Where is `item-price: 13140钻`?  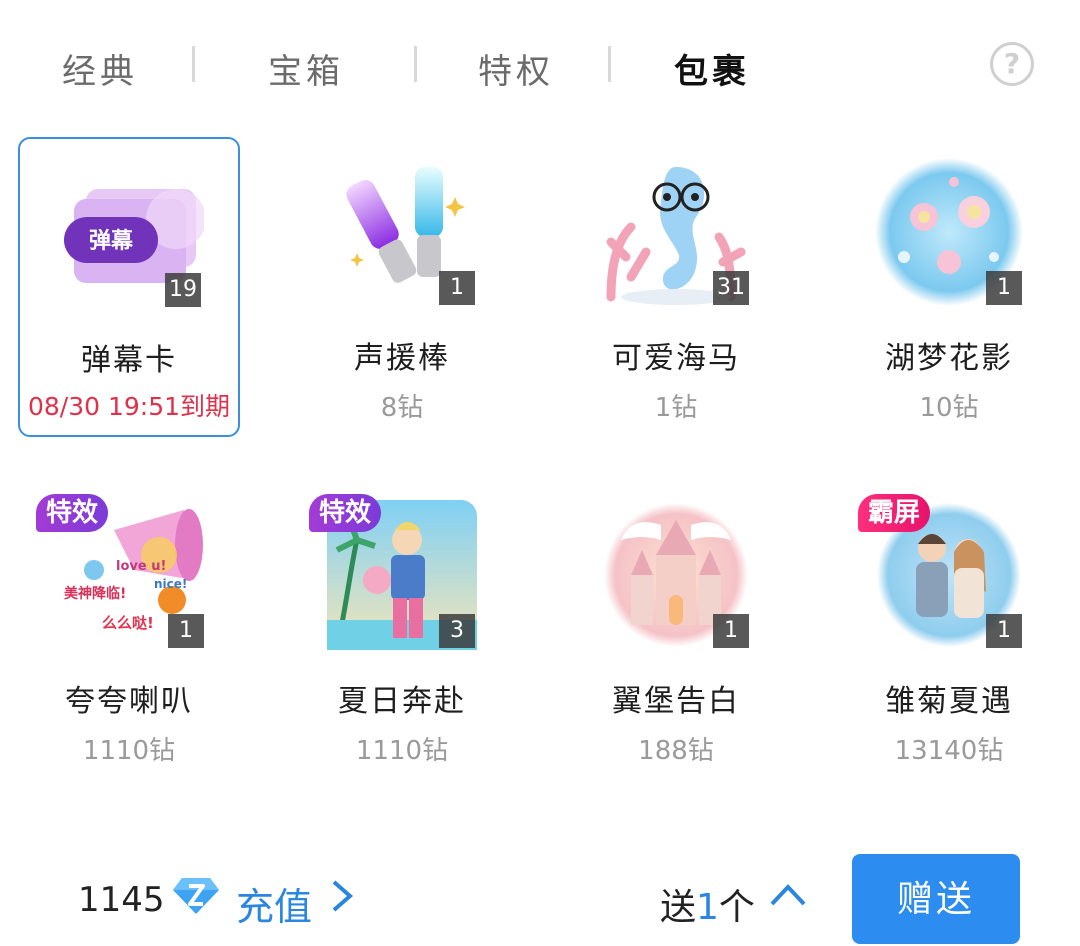 item-price: 13140钻 is located at coordinates (949, 751).